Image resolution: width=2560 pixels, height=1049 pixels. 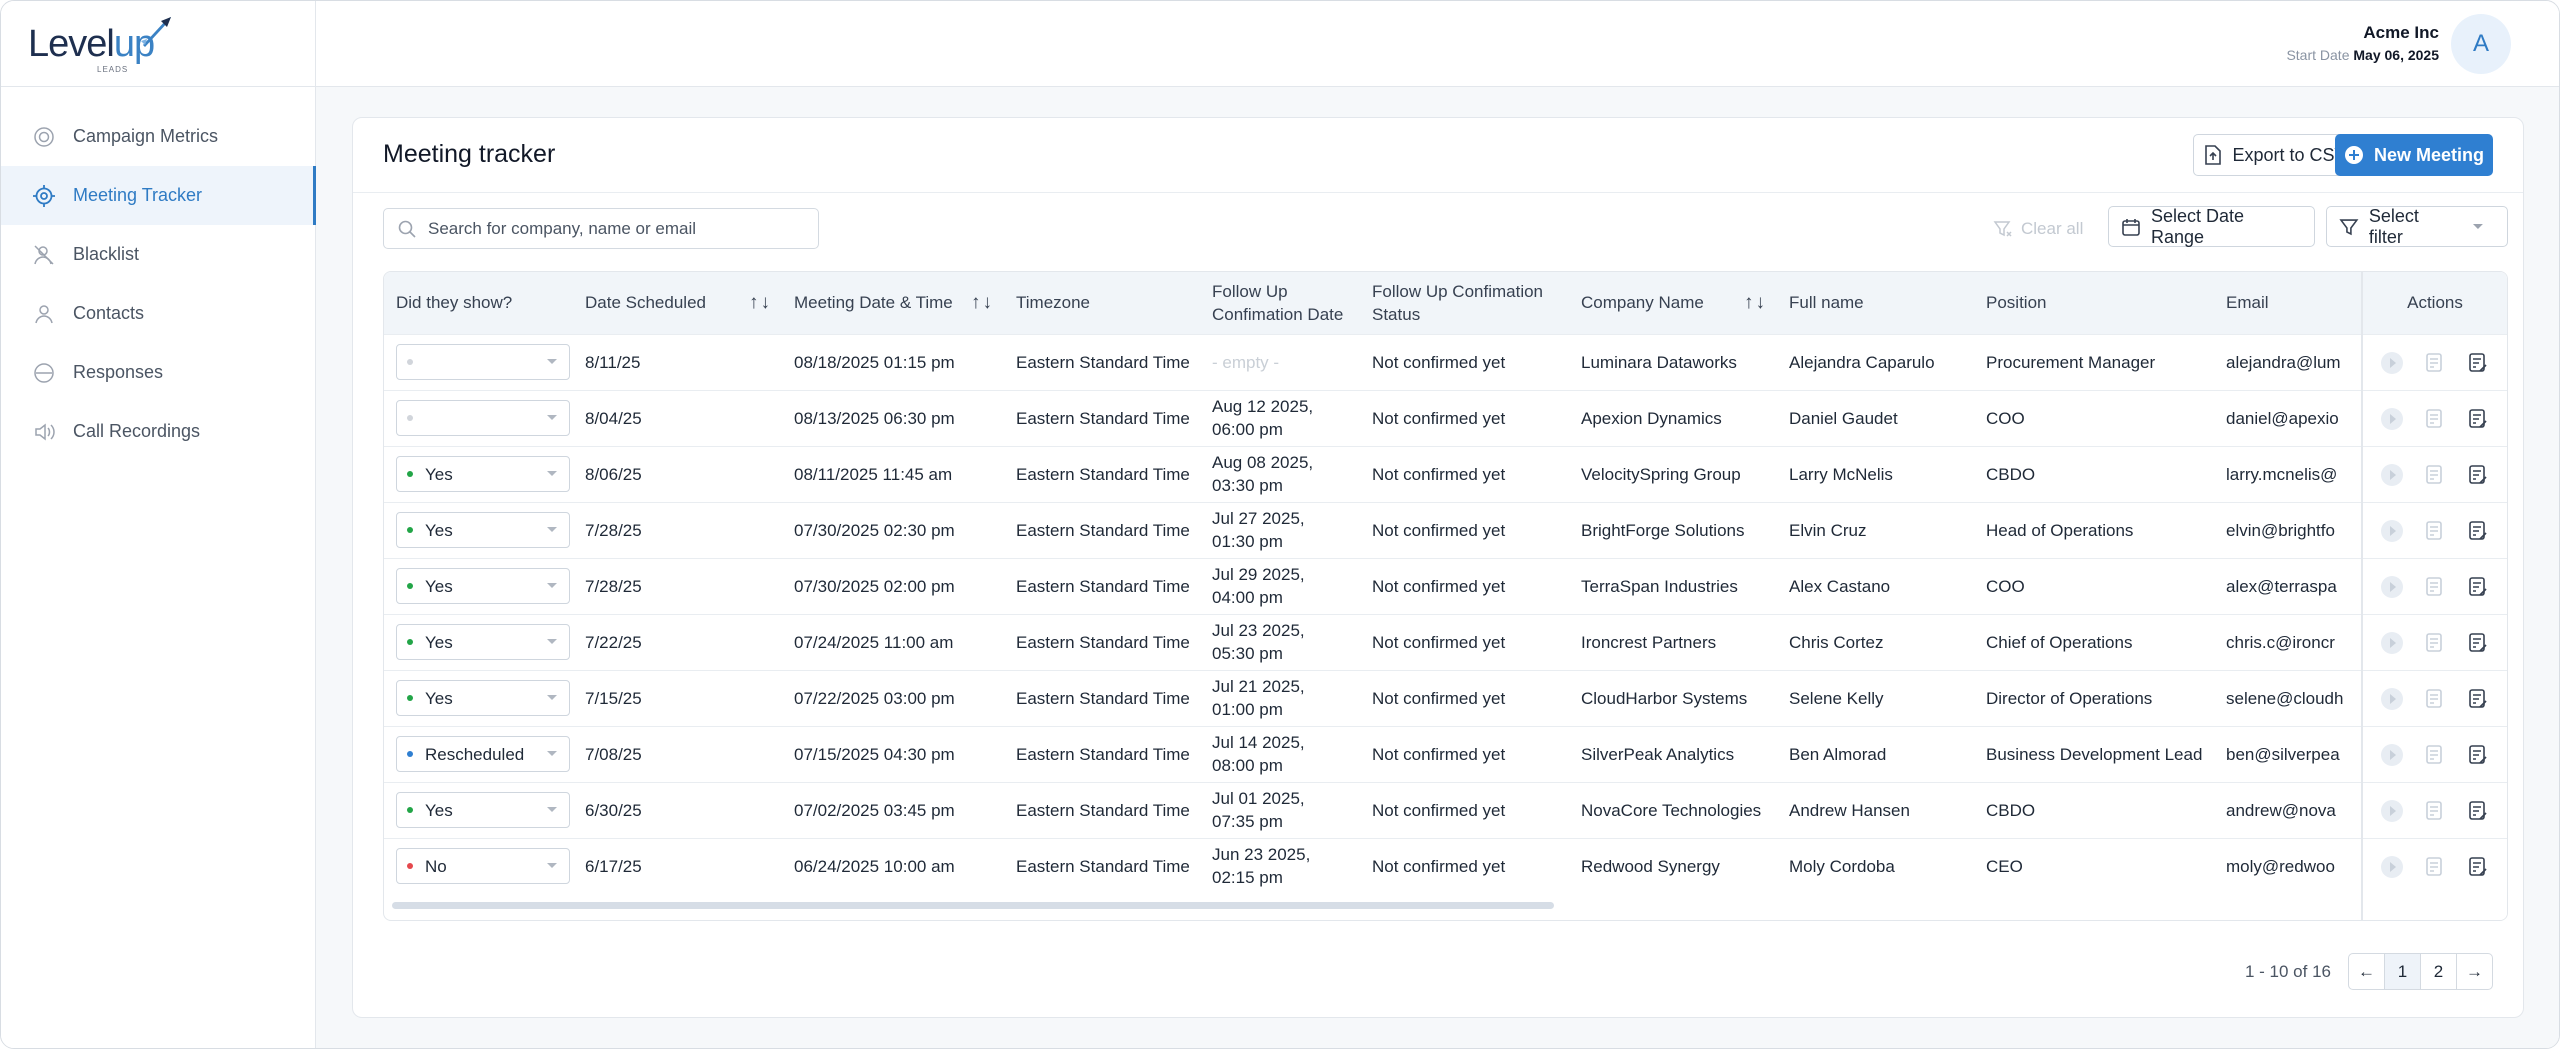 I want to click on col-company-name: Company Name ↑↓, so click(x=1673, y=303).